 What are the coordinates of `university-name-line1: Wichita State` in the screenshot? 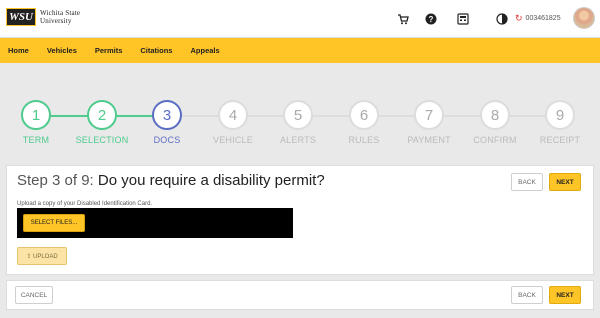 It's located at (60, 13).